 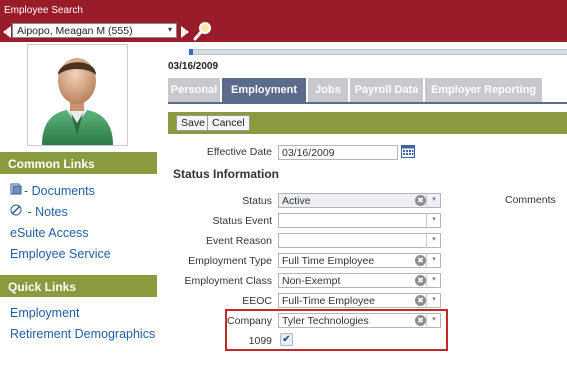 I want to click on tab-payroll-data: Payroll Data, so click(x=386, y=90).